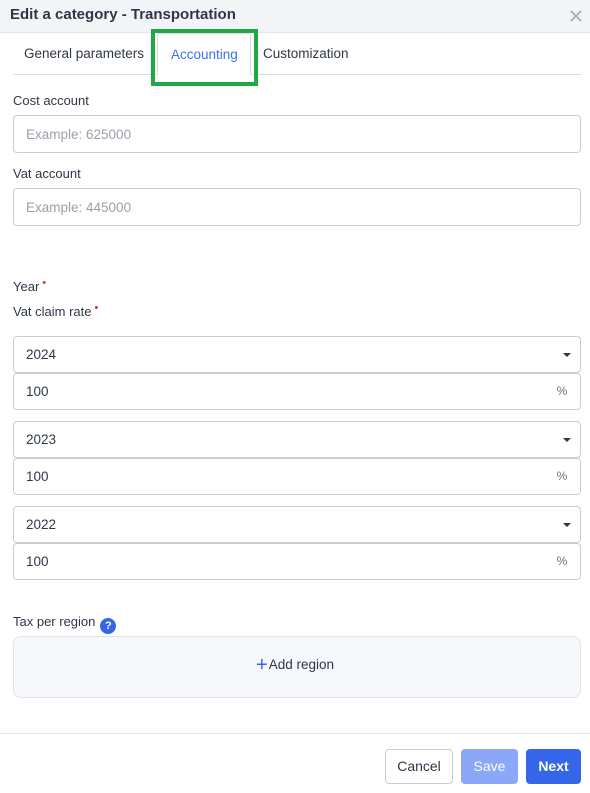 The image size is (590, 793). I want to click on year-select: 2024, so click(297, 354).